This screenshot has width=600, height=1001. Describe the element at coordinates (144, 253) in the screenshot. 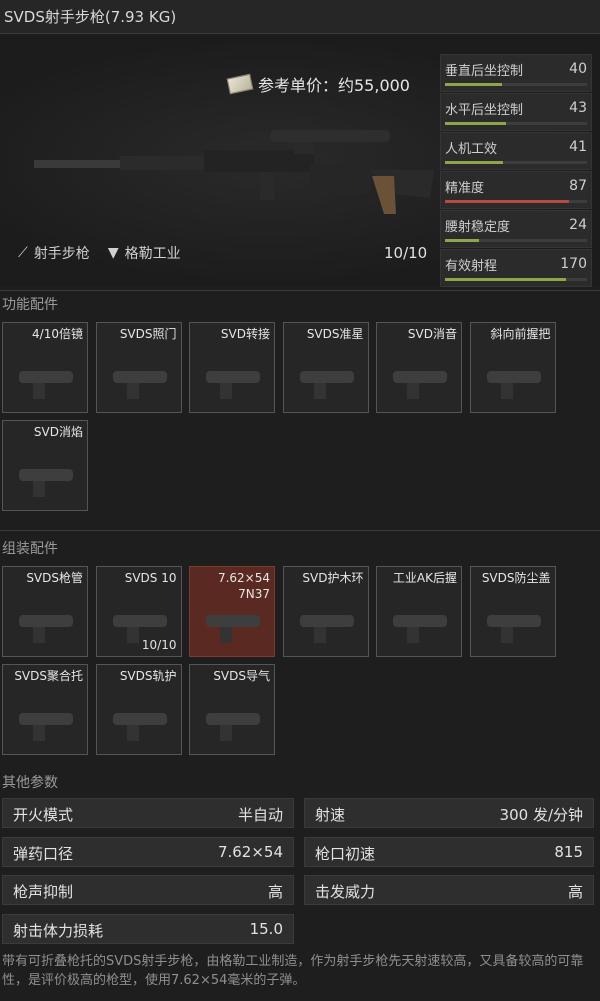

I see `weapon-maker: ▼ 格勒工业` at that location.